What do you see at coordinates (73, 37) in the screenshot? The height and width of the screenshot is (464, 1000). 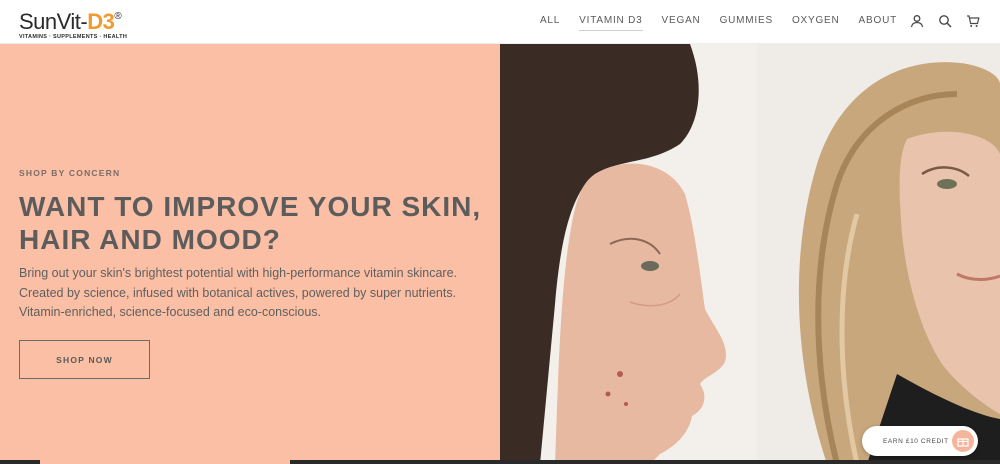 I see `brand-tagline: VITAMINS · SUPPLEMENTS · HEALTH` at bounding box center [73, 37].